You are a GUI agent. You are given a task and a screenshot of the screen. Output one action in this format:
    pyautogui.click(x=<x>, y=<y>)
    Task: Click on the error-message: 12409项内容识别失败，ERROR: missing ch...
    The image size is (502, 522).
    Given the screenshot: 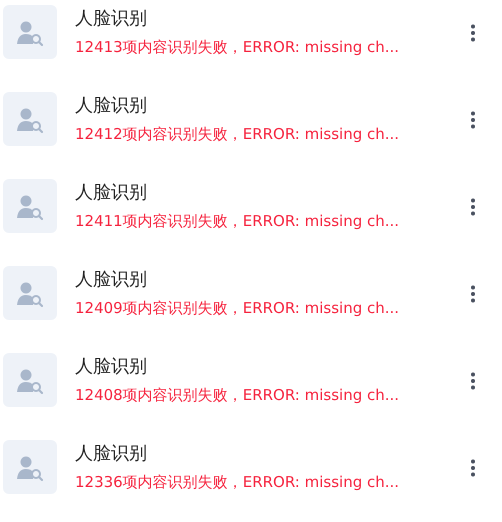 What is the action you would take?
    pyautogui.click(x=237, y=308)
    